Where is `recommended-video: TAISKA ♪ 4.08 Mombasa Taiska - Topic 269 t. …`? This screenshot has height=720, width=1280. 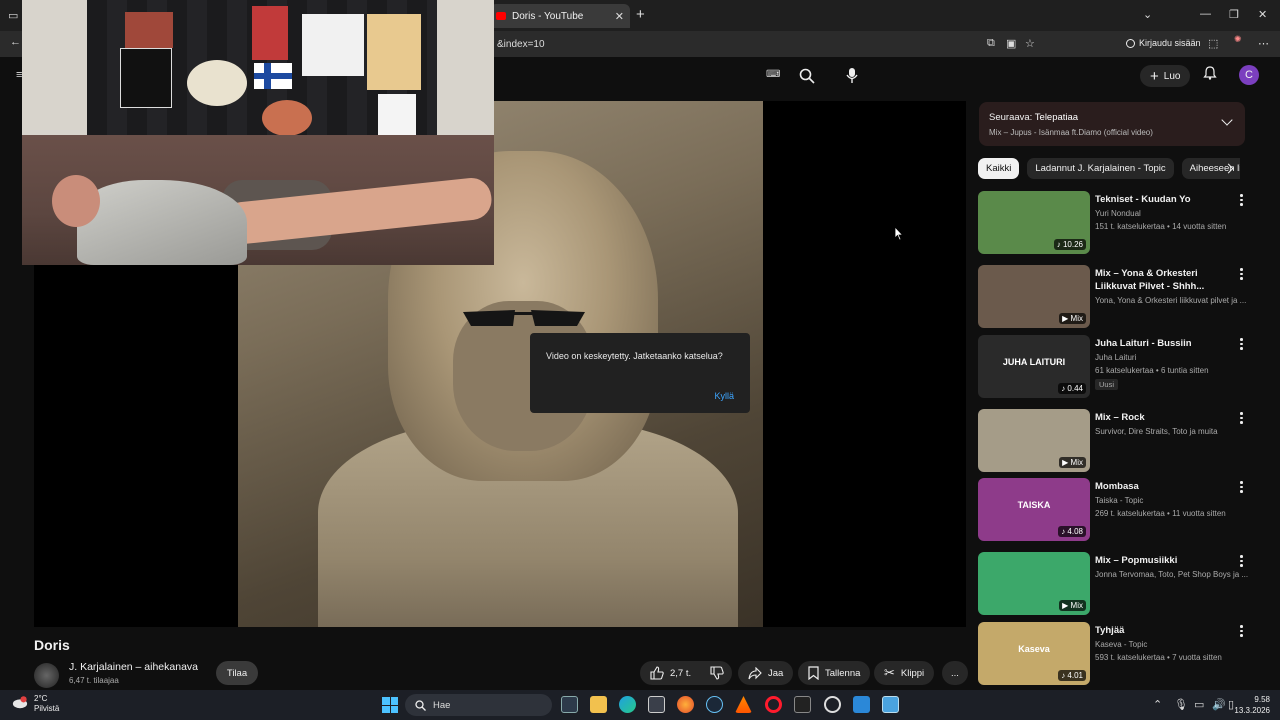
recommended-video: TAISKA ♪ 4.08 Mombasa Taiska - Topic 269 t. … is located at coordinates (1111, 510).